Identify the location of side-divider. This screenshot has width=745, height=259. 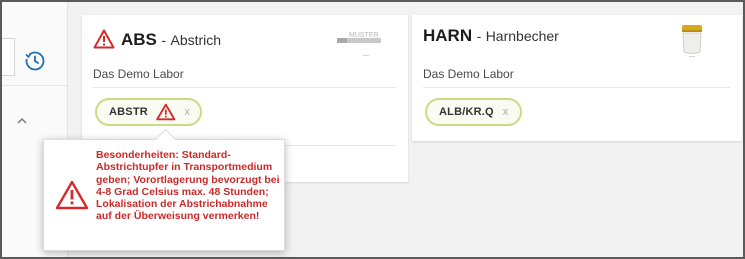
(34, 85).